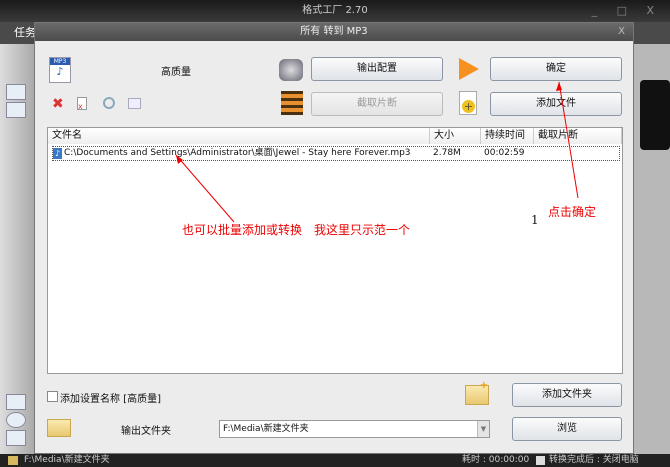 The height and width of the screenshot is (467, 670). I want to click on info-icon, so click(134, 103).